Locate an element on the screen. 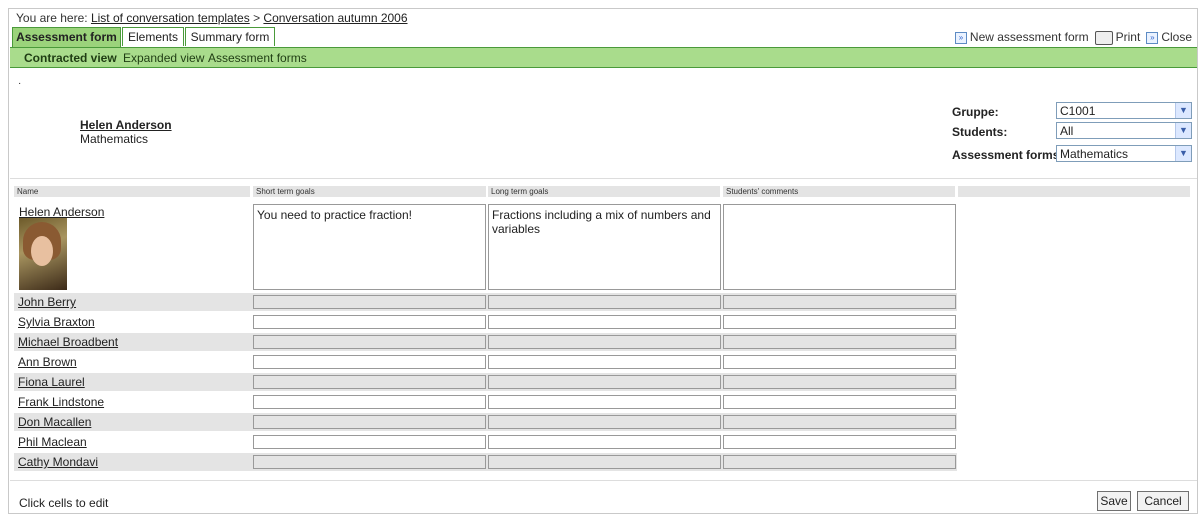 This screenshot has height=517, width=1204. student-name: Cathy Mondavi is located at coordinates (58, 462).